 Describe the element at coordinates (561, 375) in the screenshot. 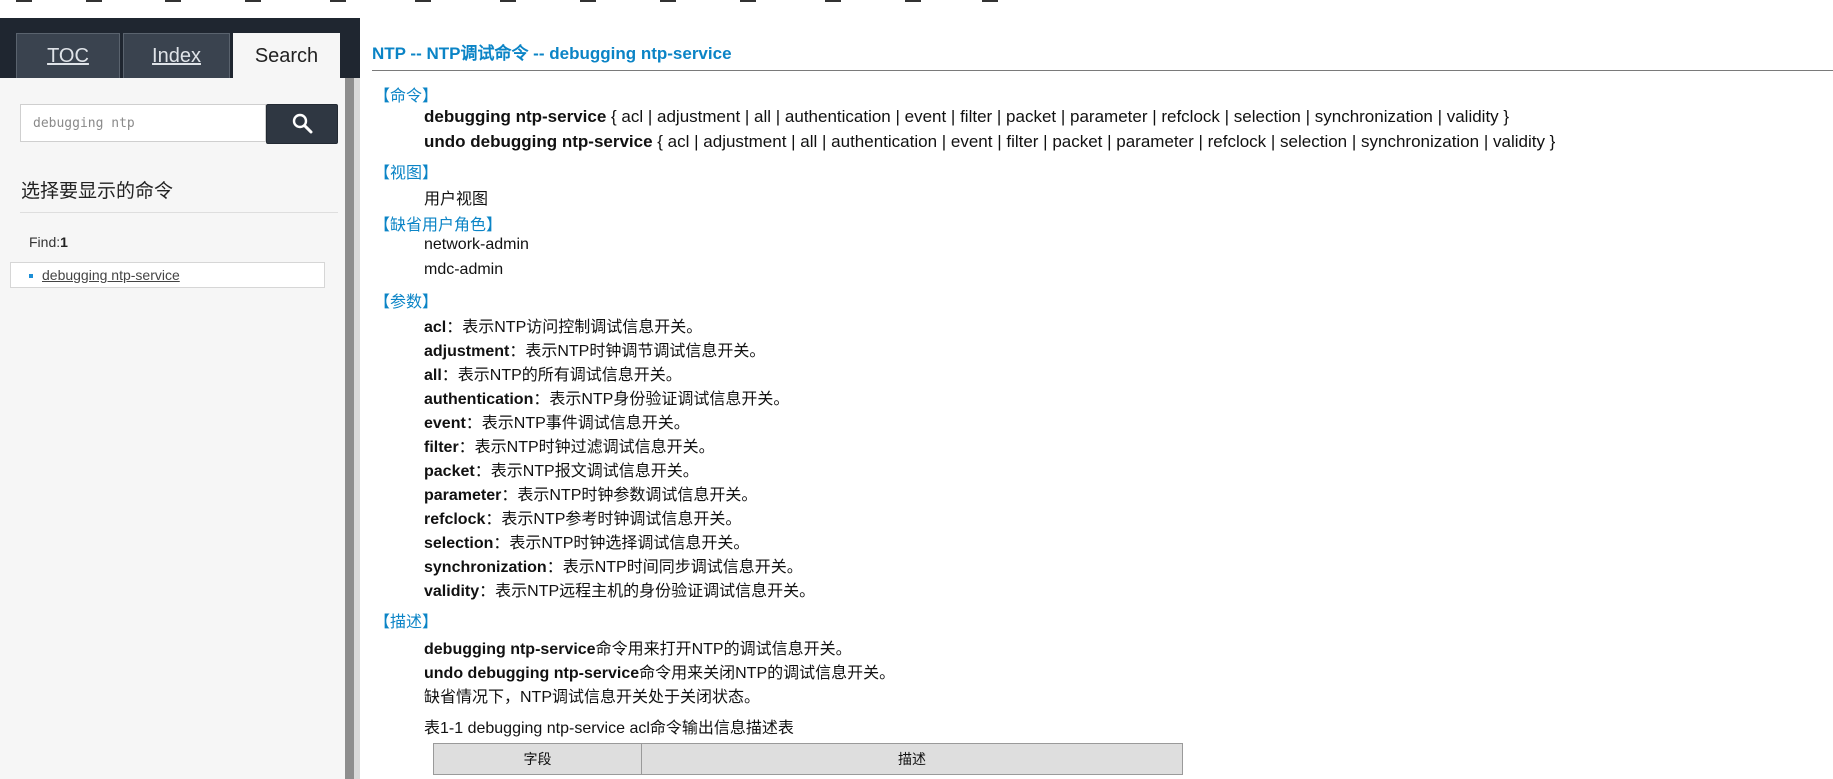

I see `param-desc: ：表示NTP的所有调试信息开关。` at that location.